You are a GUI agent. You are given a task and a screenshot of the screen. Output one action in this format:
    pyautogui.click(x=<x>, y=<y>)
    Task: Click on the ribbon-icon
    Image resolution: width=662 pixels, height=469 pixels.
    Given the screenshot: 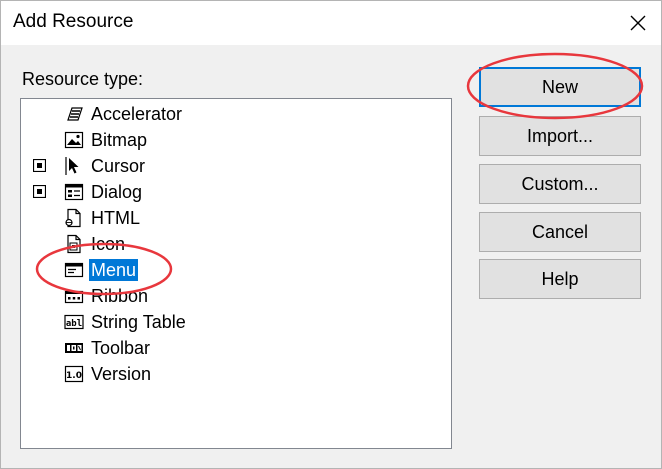 What is the action you would take?
    pyautogui.click(x=74, y=297)
    